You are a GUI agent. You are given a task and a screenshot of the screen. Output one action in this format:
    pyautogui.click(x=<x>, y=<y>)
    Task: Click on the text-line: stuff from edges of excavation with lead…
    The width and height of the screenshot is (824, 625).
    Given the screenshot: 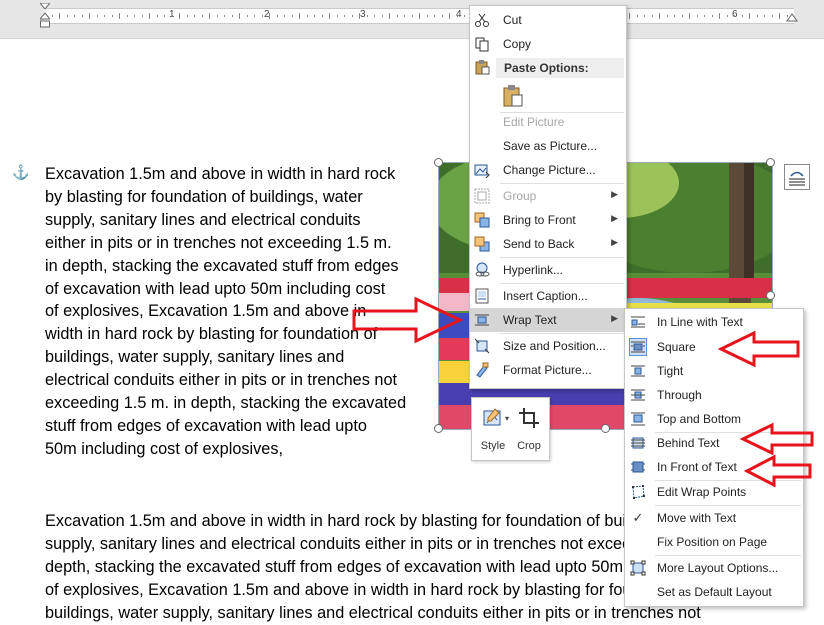 What is the action you would take?
    pyautogui.click(x=206, y=425)
    